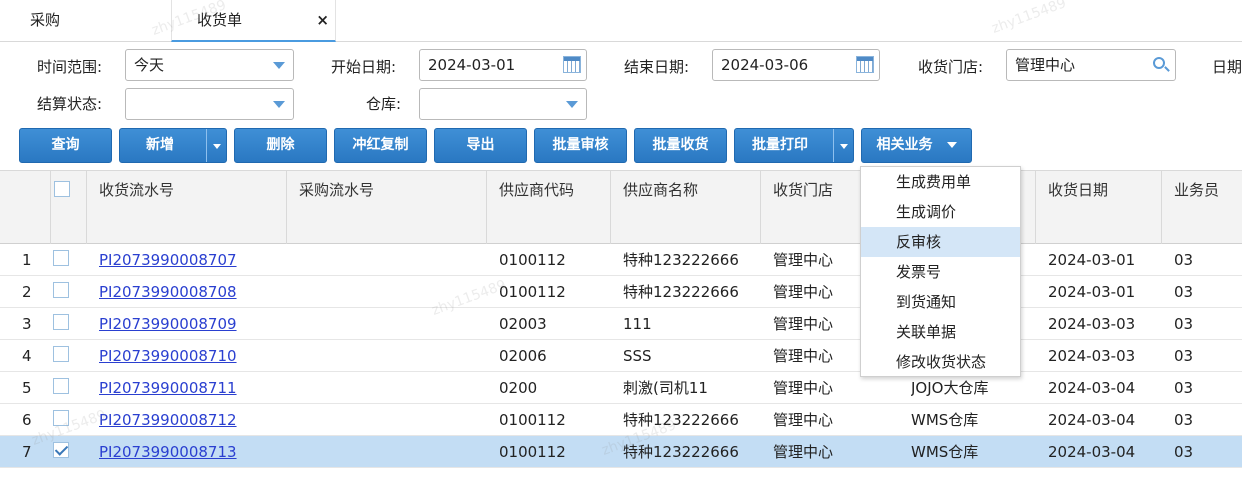  I want to click on menu-item-reverse-audit: 反审核, so click(940, 242).